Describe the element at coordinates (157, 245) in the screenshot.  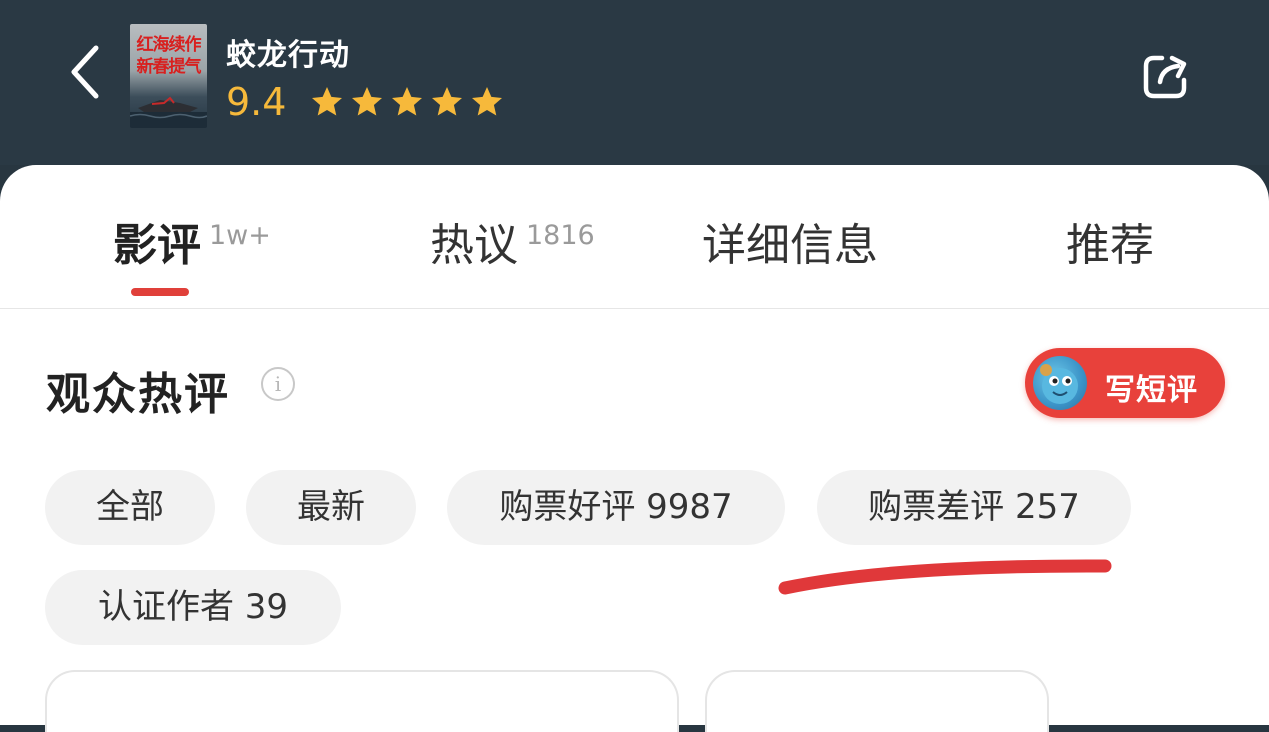
I see `tab-label: 影评` at that location.